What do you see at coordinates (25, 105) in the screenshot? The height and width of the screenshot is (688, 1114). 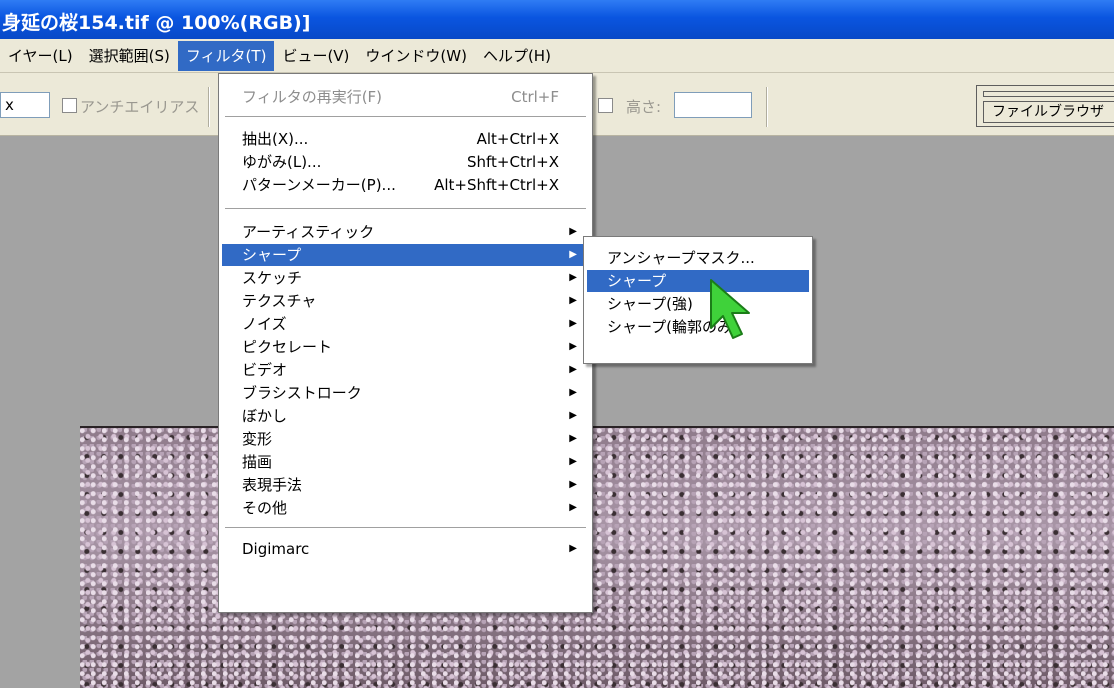 I see `size-field: x` at bounding box center [25, 105].